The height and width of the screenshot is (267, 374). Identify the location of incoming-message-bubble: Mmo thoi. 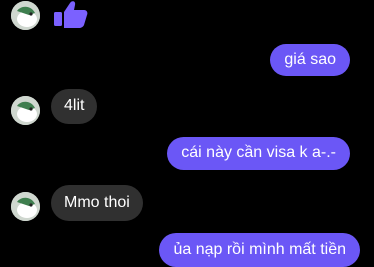
(97, 203).